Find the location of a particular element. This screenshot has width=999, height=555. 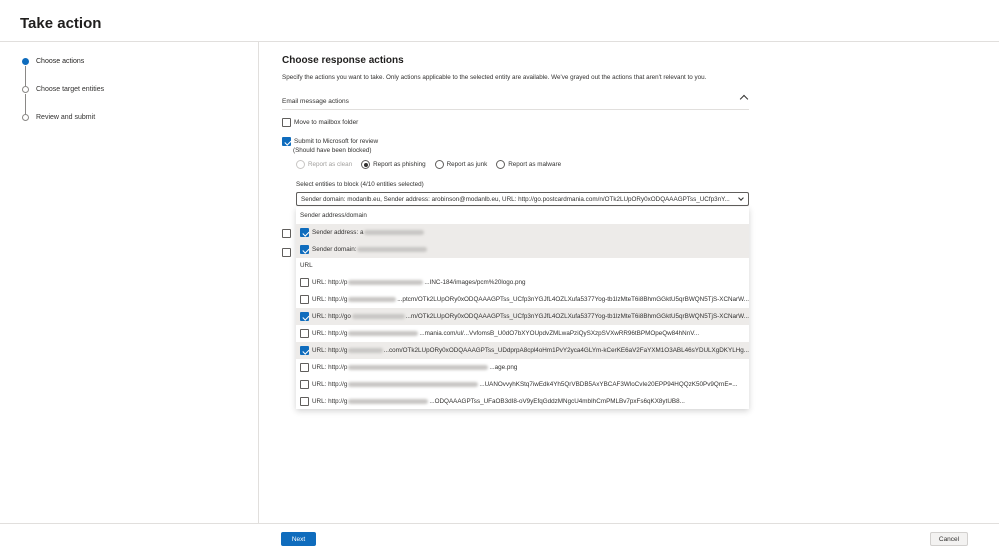

step-choose-target-entities: Choose target entities is located at coordinates (63, 89).